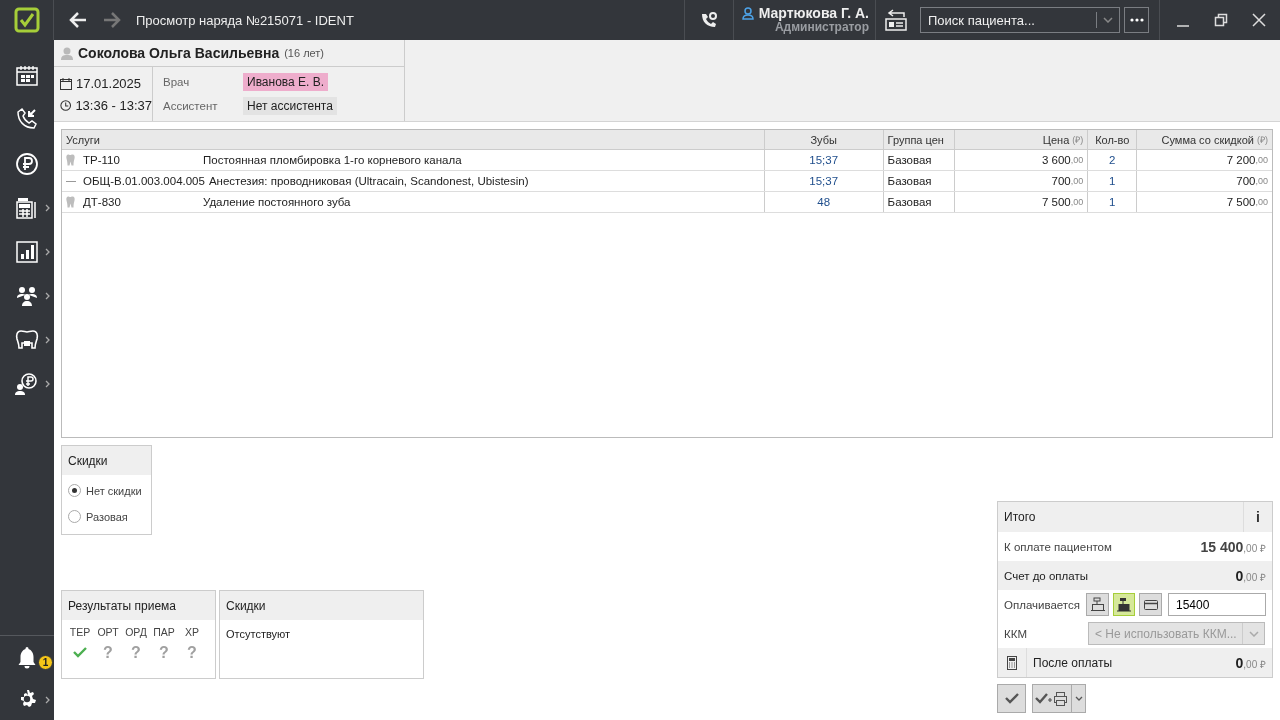  What do you see at coordinates (109, 490) in the screenshot?
I see `radio-option: Нет скидки` at bounding box center [109, 490].